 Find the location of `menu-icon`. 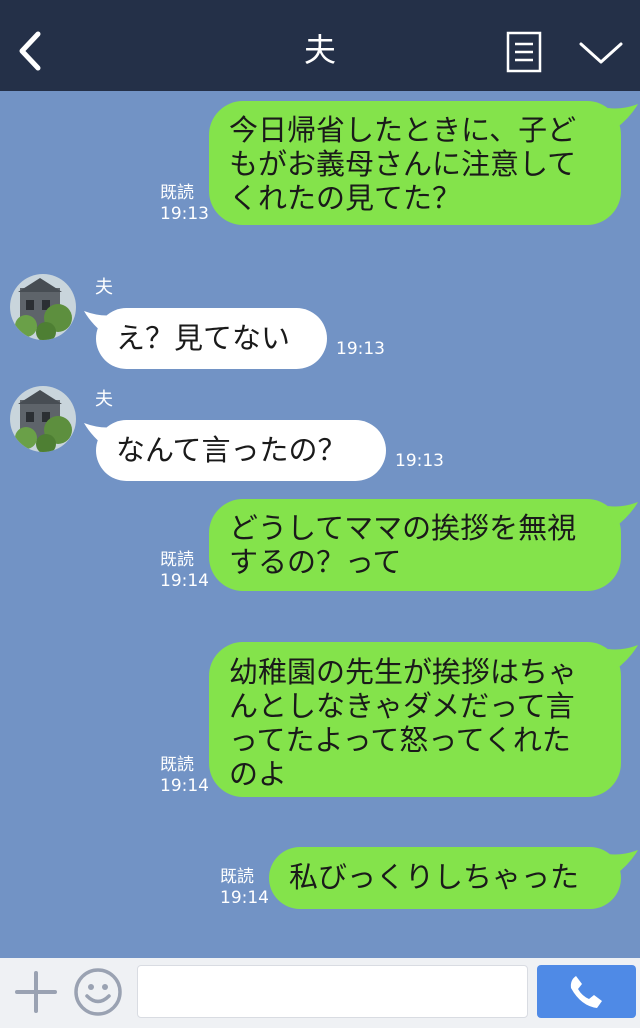

menu-icon is located at coordinates (524, 52).